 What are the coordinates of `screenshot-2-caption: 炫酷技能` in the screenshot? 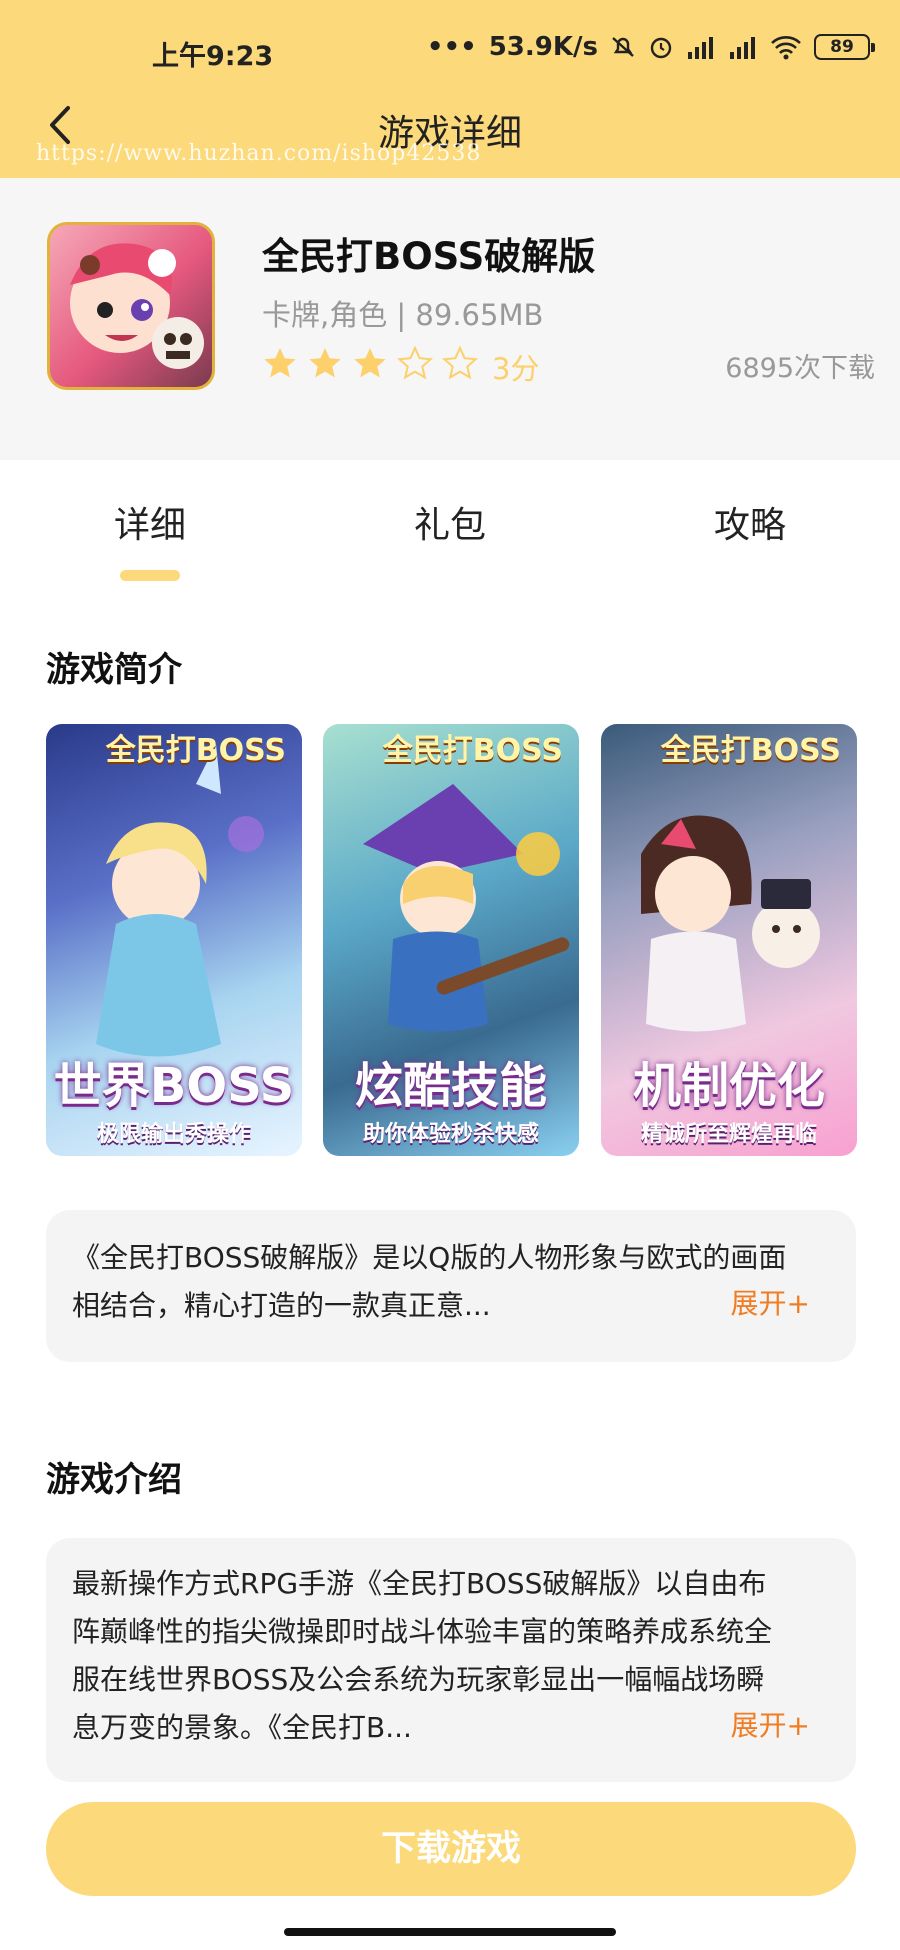 It's located at (450, 1086).